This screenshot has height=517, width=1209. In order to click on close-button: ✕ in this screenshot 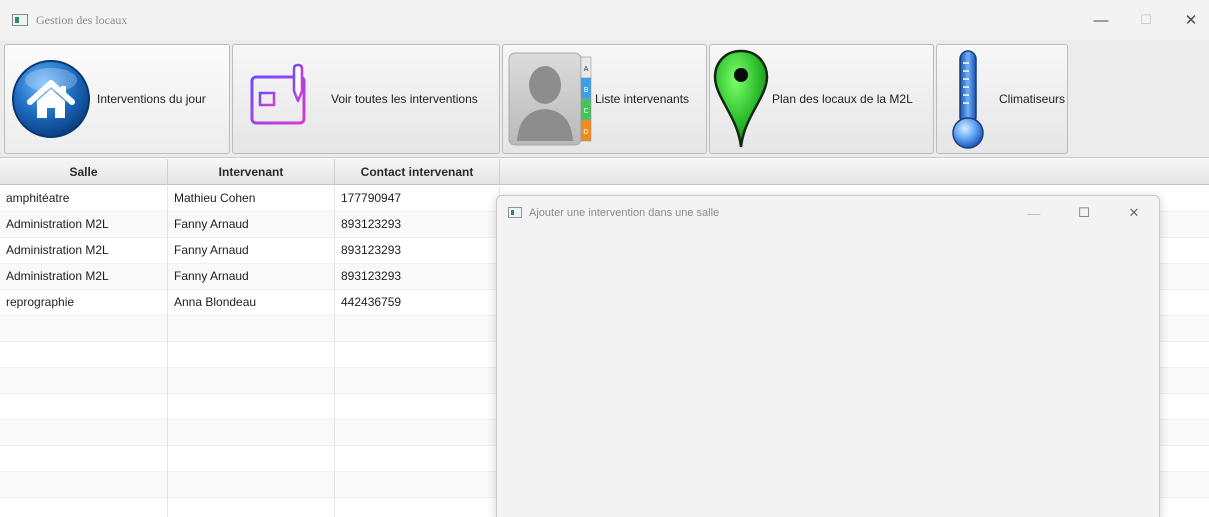, I will do `click(1191, 20)`.